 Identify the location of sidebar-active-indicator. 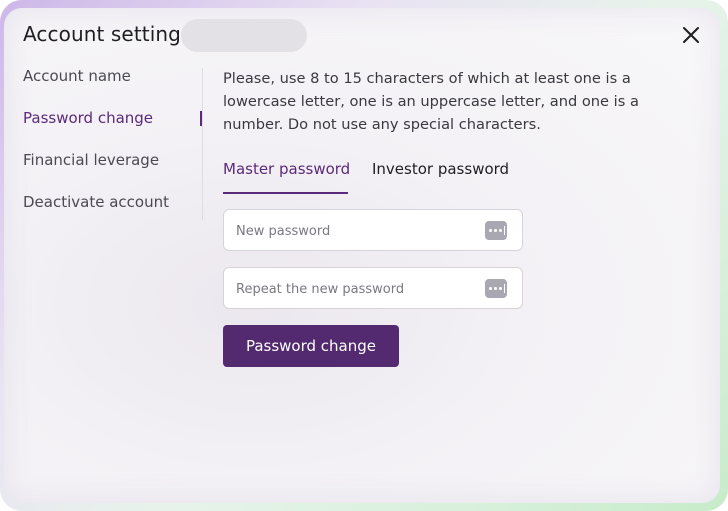
(201, 118).